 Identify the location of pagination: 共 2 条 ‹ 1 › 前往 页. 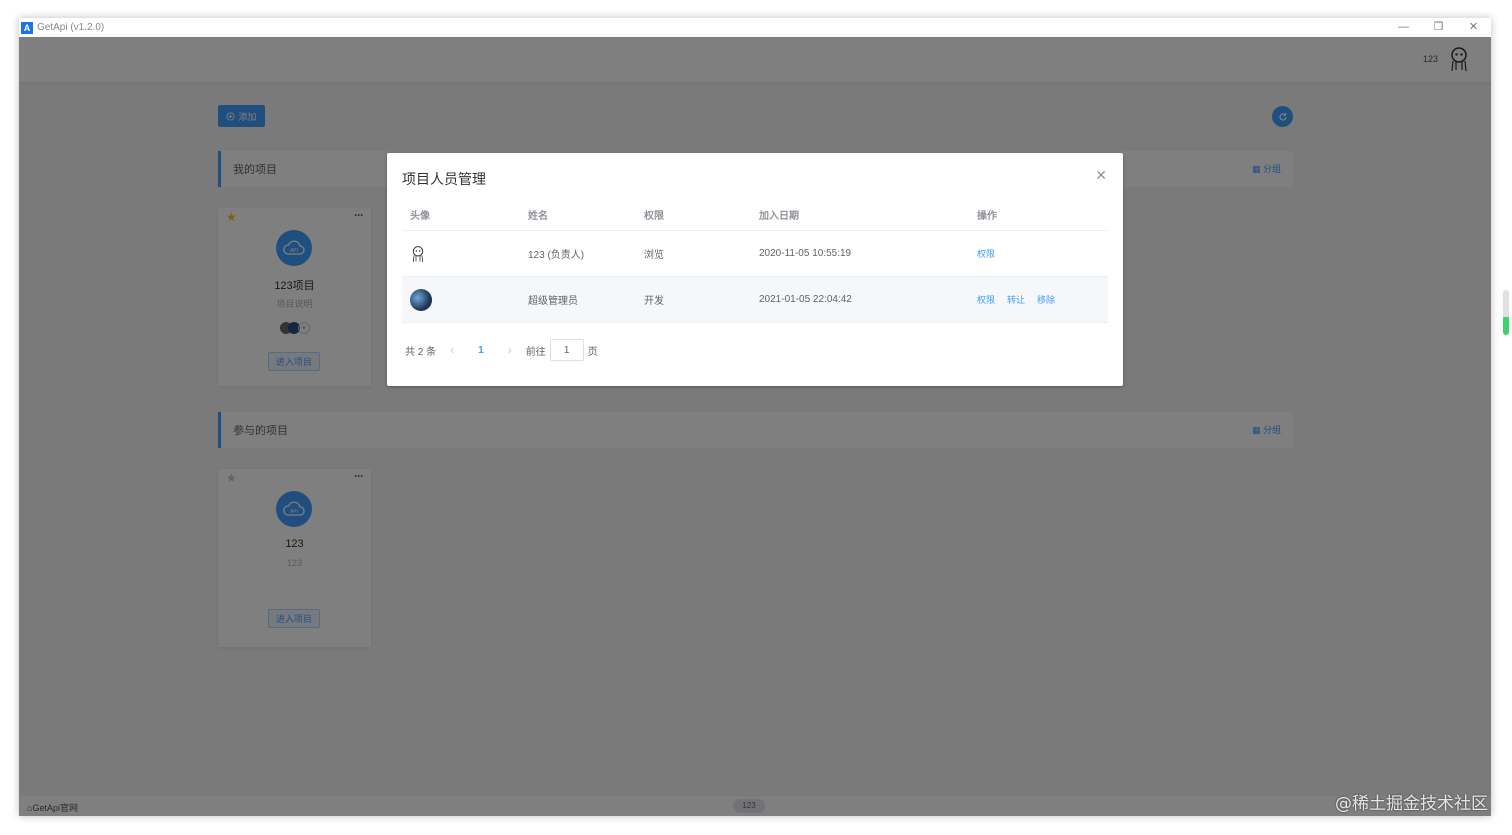
(501, 350).